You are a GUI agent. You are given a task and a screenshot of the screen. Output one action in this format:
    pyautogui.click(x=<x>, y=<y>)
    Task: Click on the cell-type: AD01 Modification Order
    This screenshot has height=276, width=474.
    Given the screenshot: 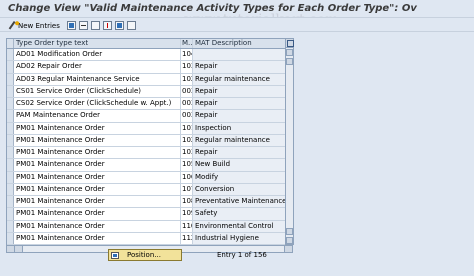 What is the action you would take?
    pyautogui.click(x=97, y=55)
    